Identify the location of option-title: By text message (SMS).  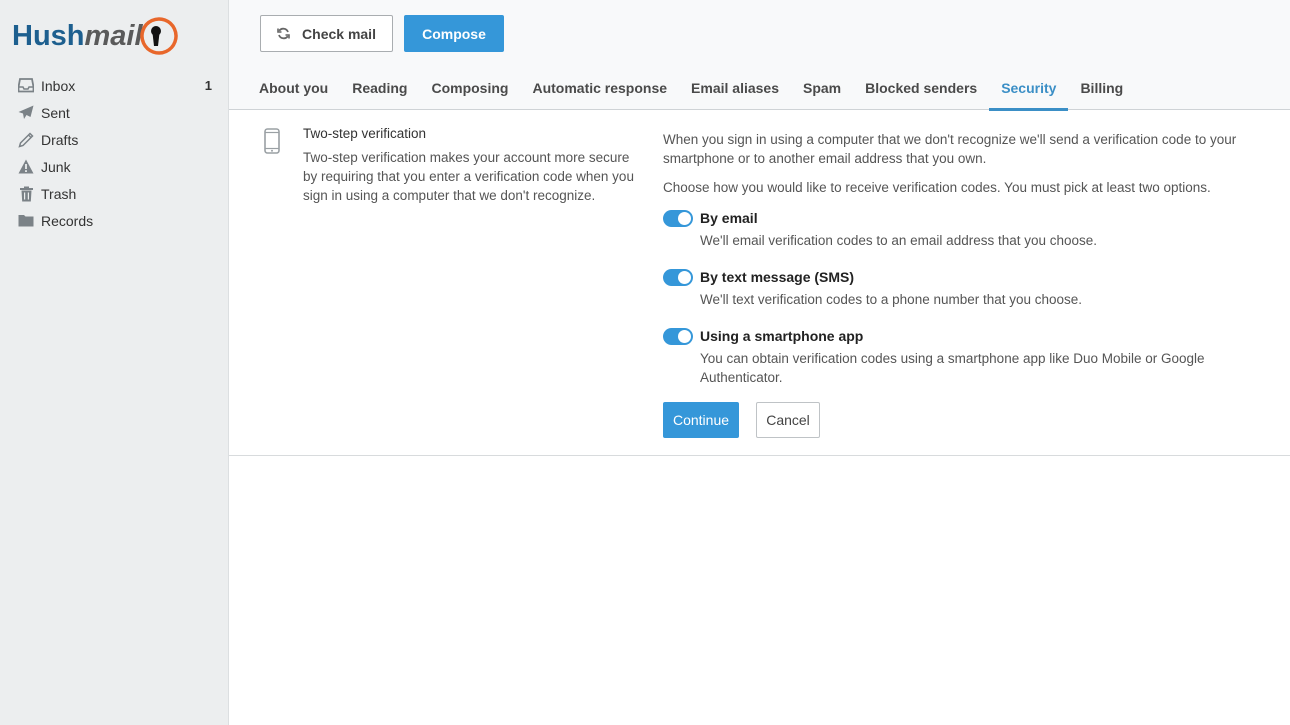
(777, 277).